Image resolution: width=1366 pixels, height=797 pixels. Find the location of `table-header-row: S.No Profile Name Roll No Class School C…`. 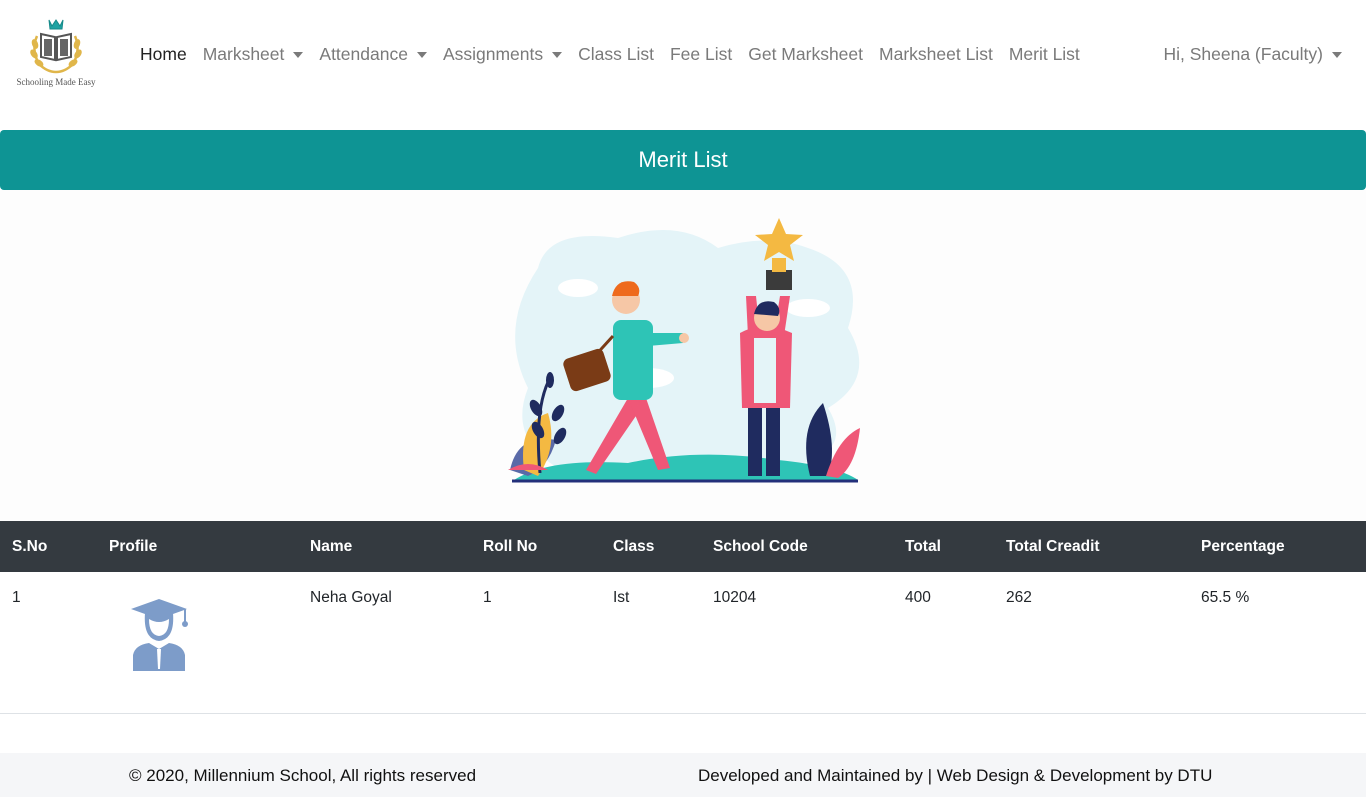

table-header-row: S.No Profile Name Roll No Class School C… is located at coordinates (683, 546).